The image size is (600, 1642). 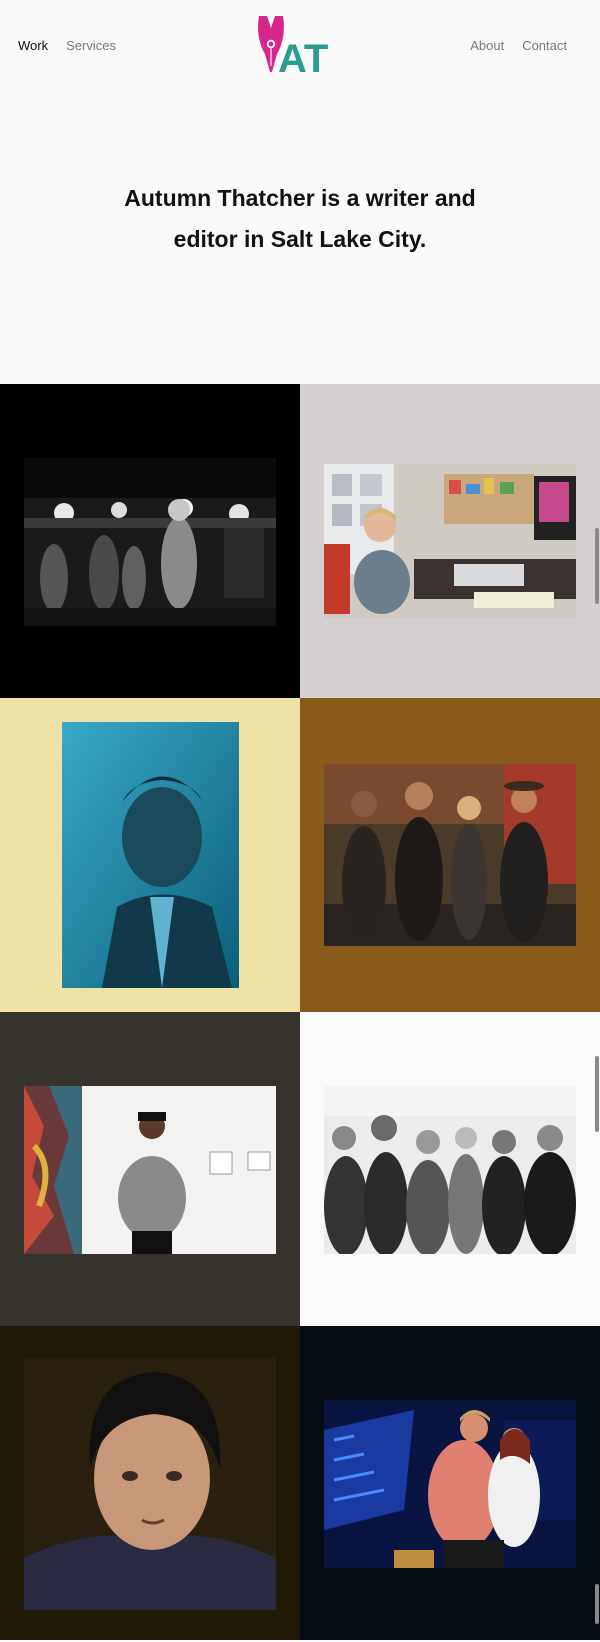 I want to click on scrollbar-thumb-bottom, so click(x=597, y=1604).